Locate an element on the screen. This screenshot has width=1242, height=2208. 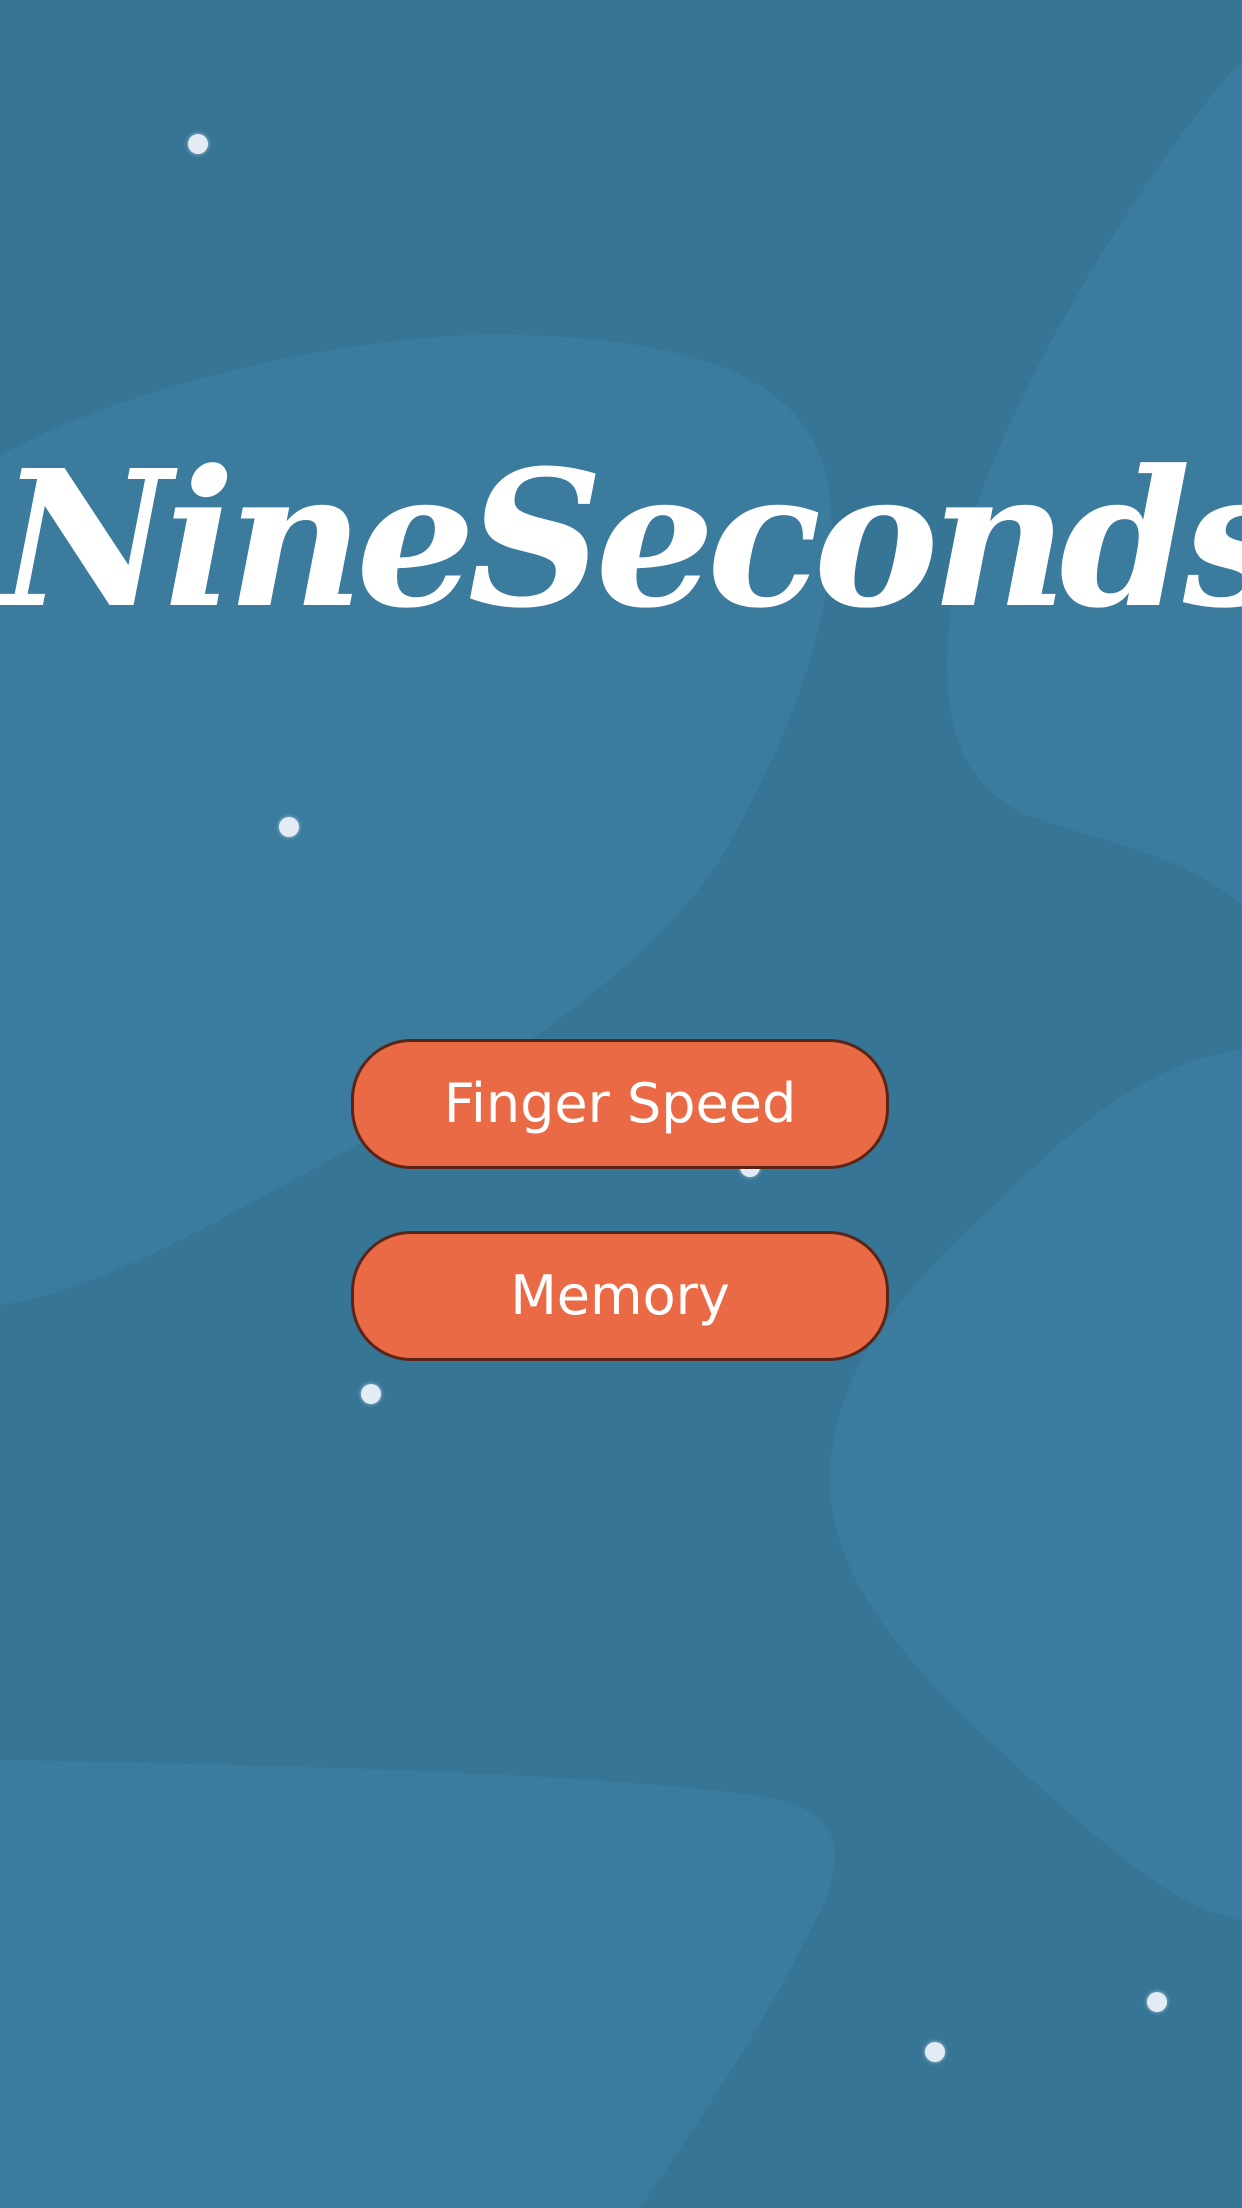
app-title-logo: NineSeconds is located at coordinates (621, 539).